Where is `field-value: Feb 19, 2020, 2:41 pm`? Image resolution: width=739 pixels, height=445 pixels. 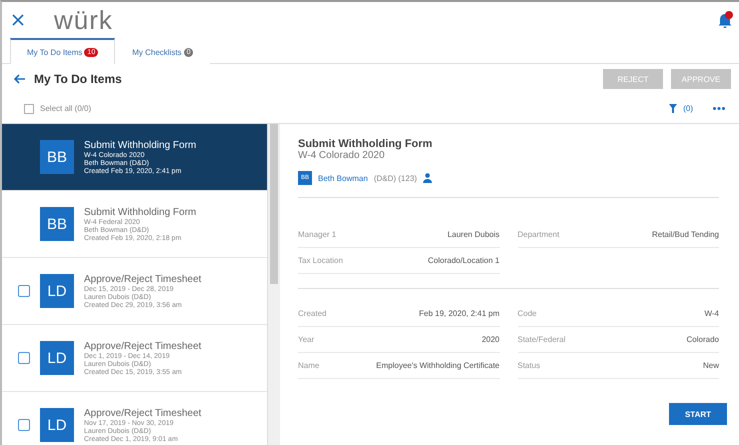 field-value: Feb 19, 2020, 2:41 pm is located at coordinates (459, 313).